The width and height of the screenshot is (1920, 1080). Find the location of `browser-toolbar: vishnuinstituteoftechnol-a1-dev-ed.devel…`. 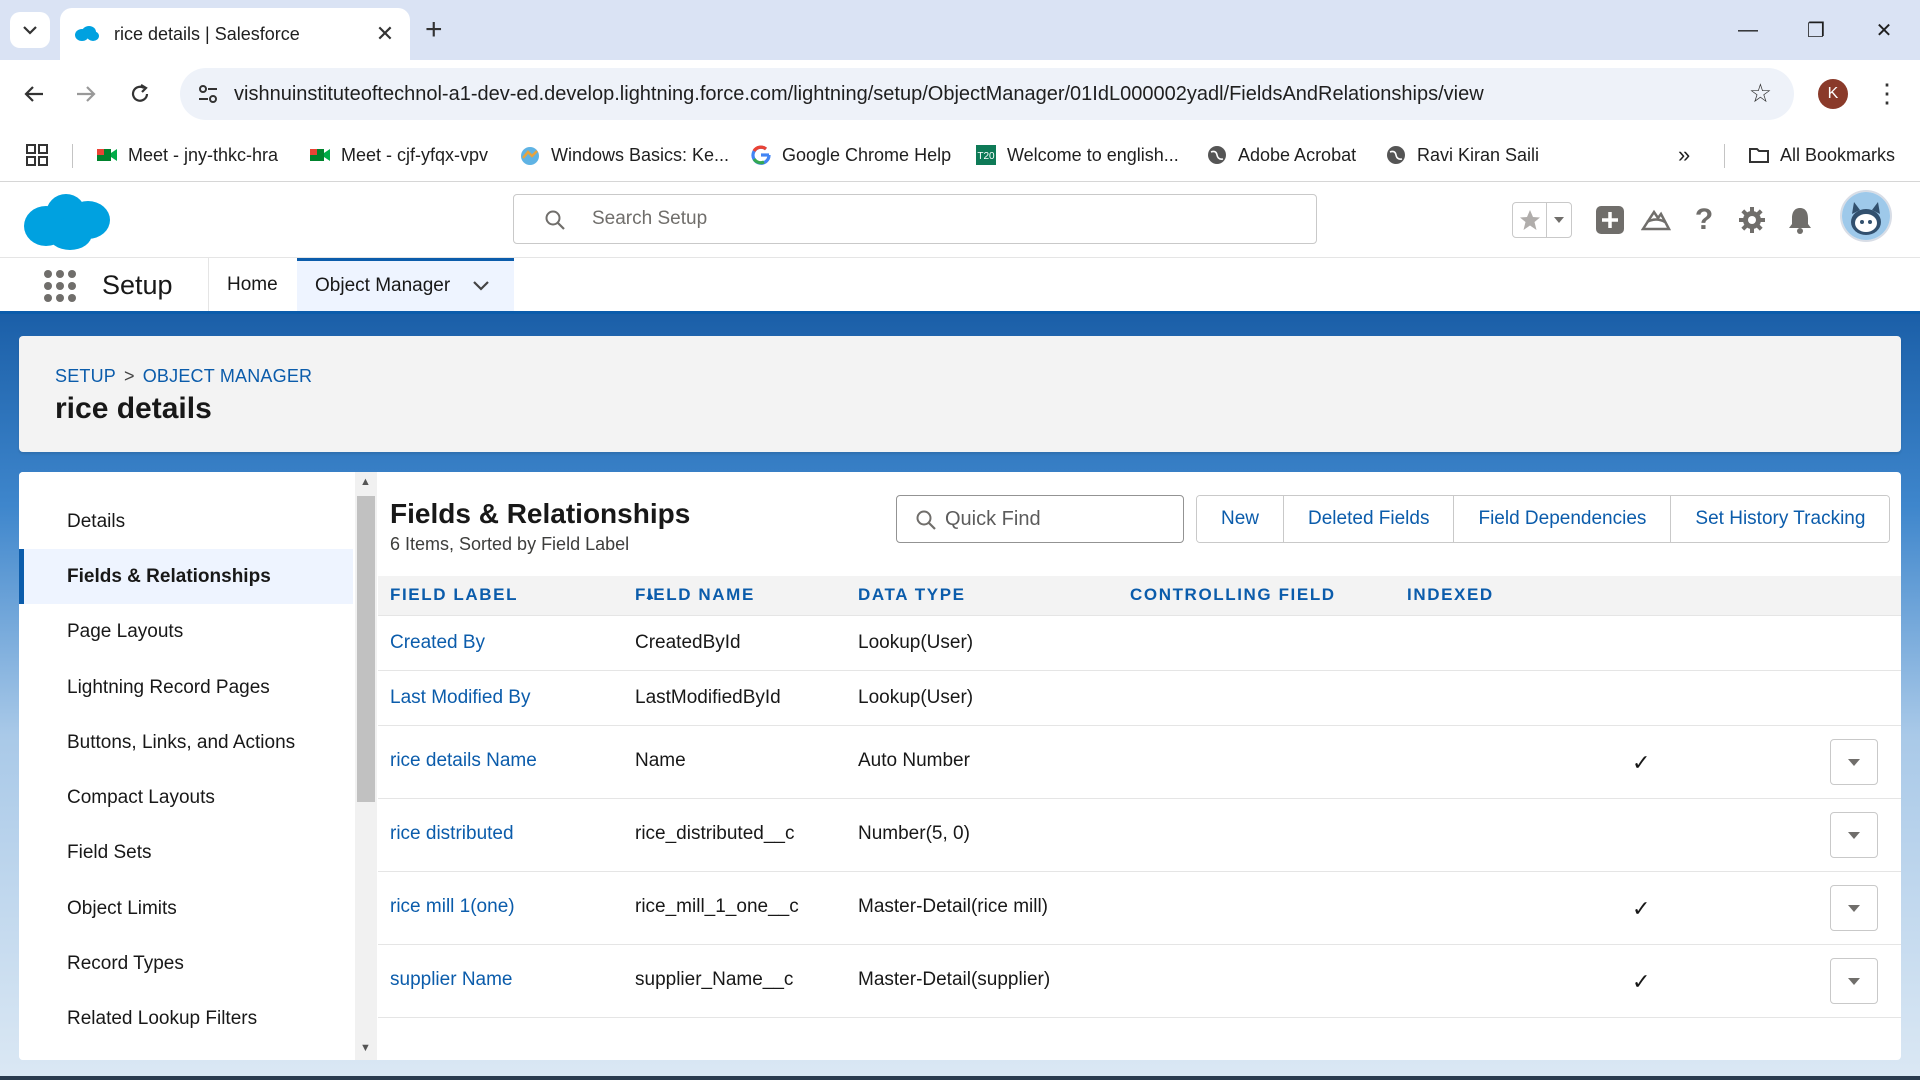

browser-toolbar: vishnuinstituteoftechnol-a1-dev-ed.devel… is located at coordinates (960, 94).